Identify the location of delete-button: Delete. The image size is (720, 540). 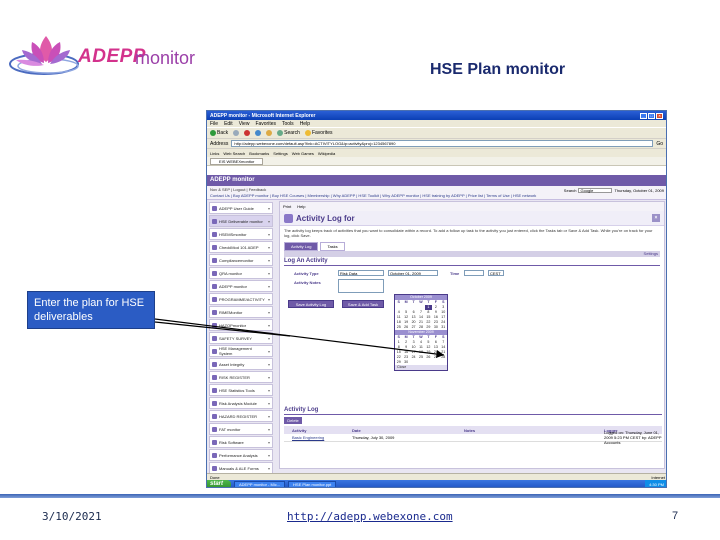
(293, 420).